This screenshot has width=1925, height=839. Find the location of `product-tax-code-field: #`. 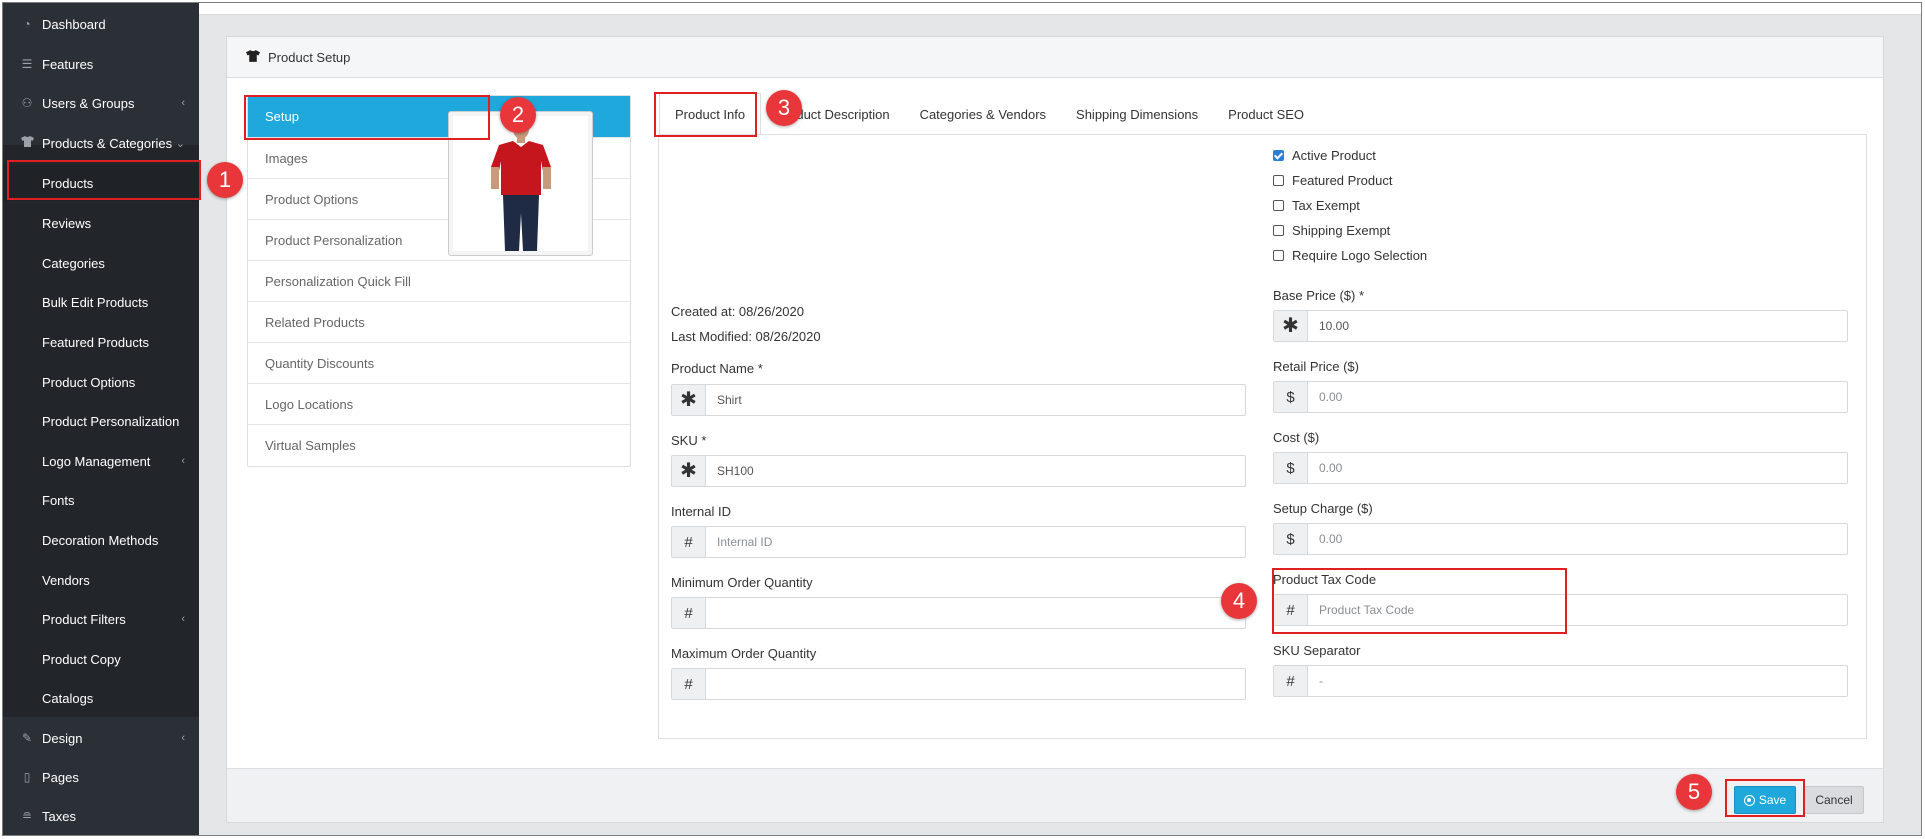

product-tax-code-field: # is located at coordinates (1560, 610).